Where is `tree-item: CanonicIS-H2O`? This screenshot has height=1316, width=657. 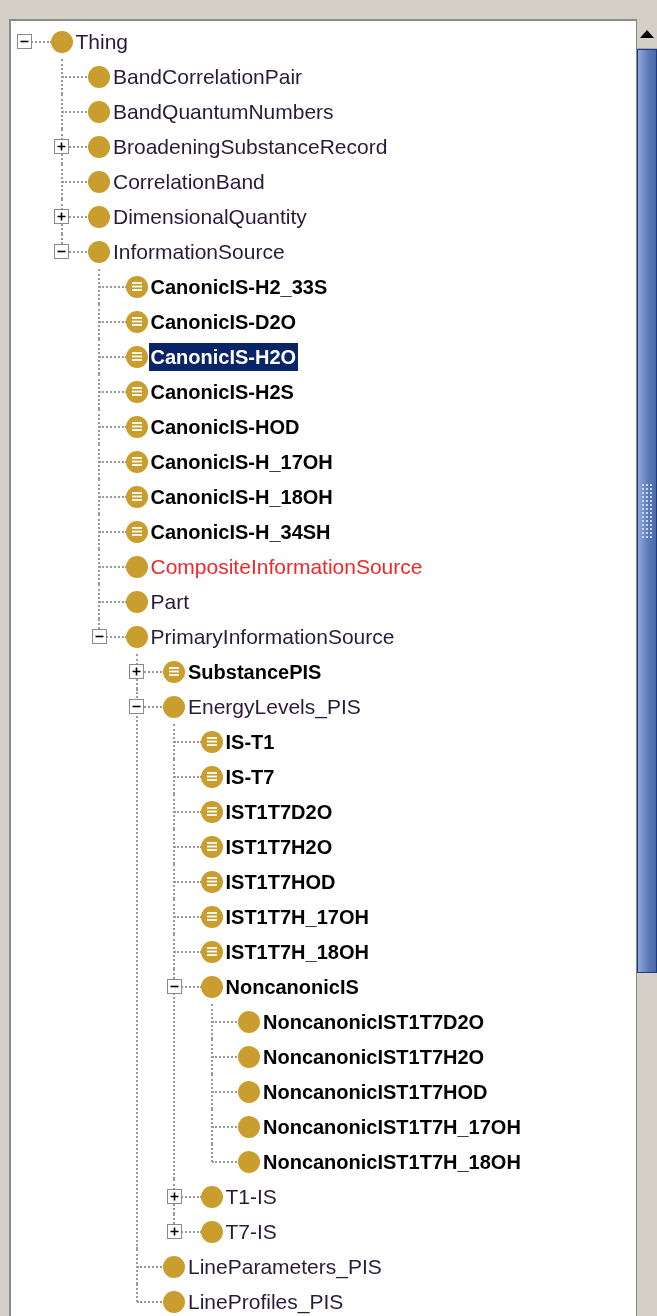
tree-item: CanonicIS-H2O is located at coordinates (223, 356).